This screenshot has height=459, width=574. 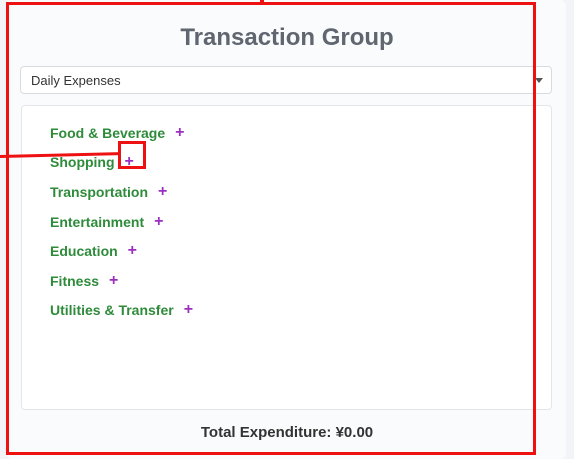 I want to click on group-select-value: Daily Expenses, so click(x=76, y=80).